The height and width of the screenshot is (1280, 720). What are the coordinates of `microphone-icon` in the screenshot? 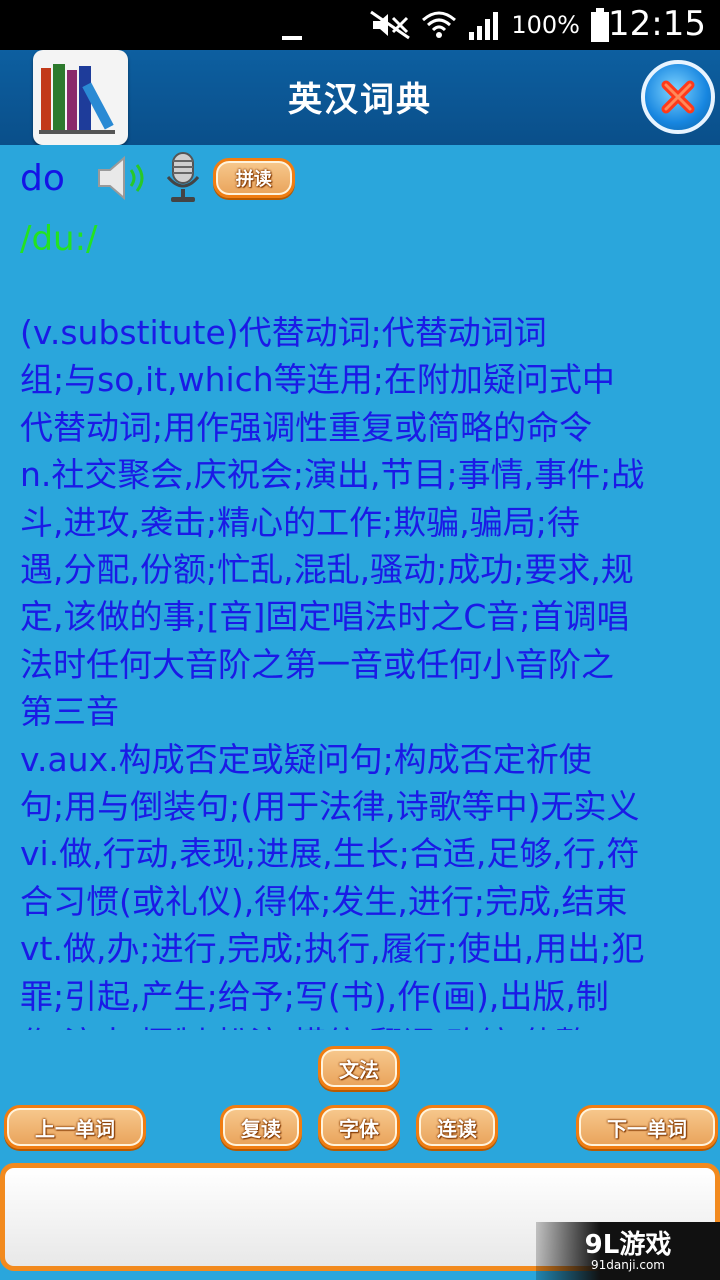 It's located at (183, 178).